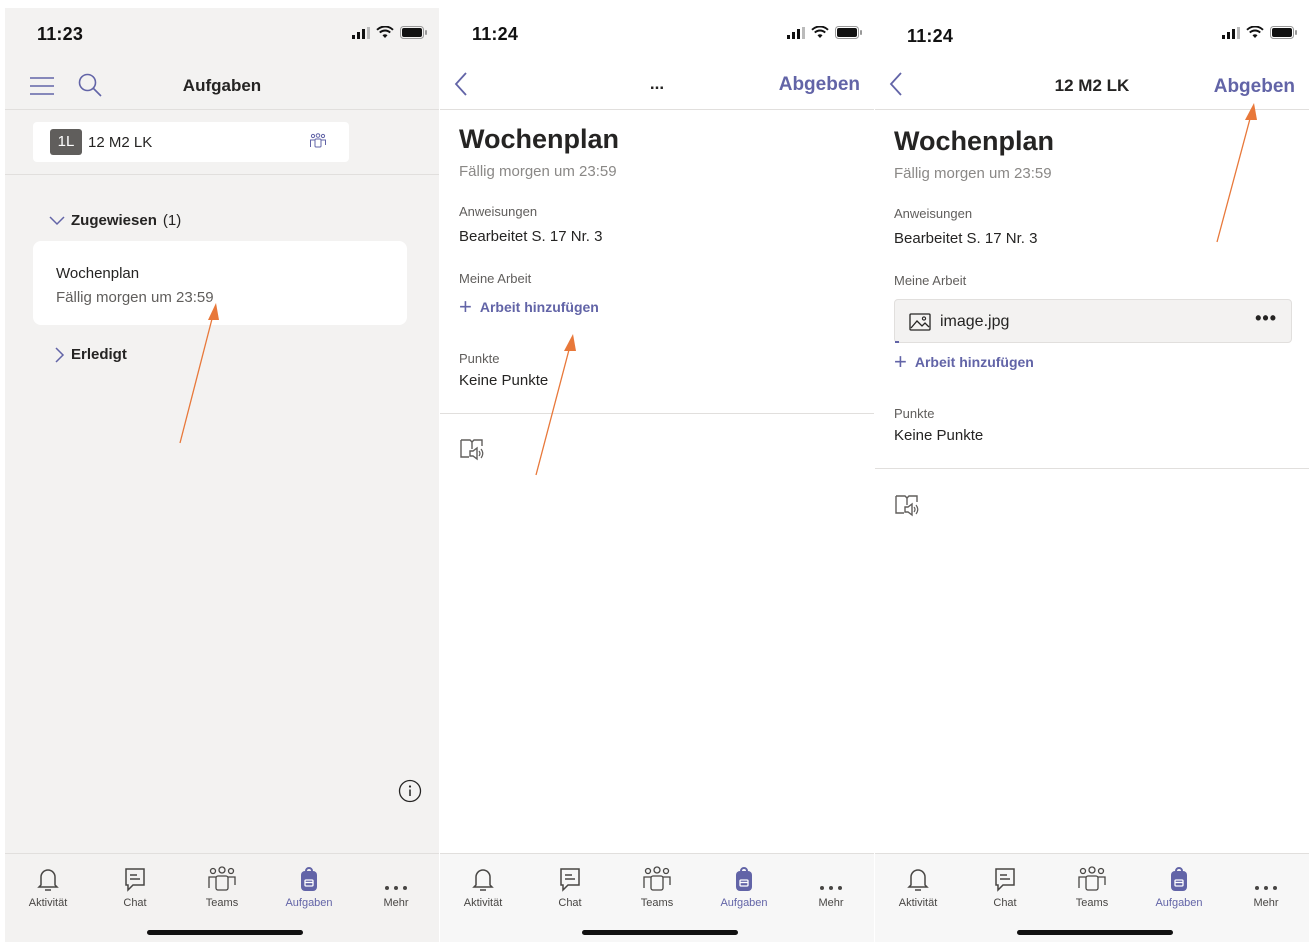 Image resolution: width=1310 pixels, height=942 pixels. Describe the element at coordinates (1266, 318) in the screenshot. I see `file-more-button: •••` at that location.